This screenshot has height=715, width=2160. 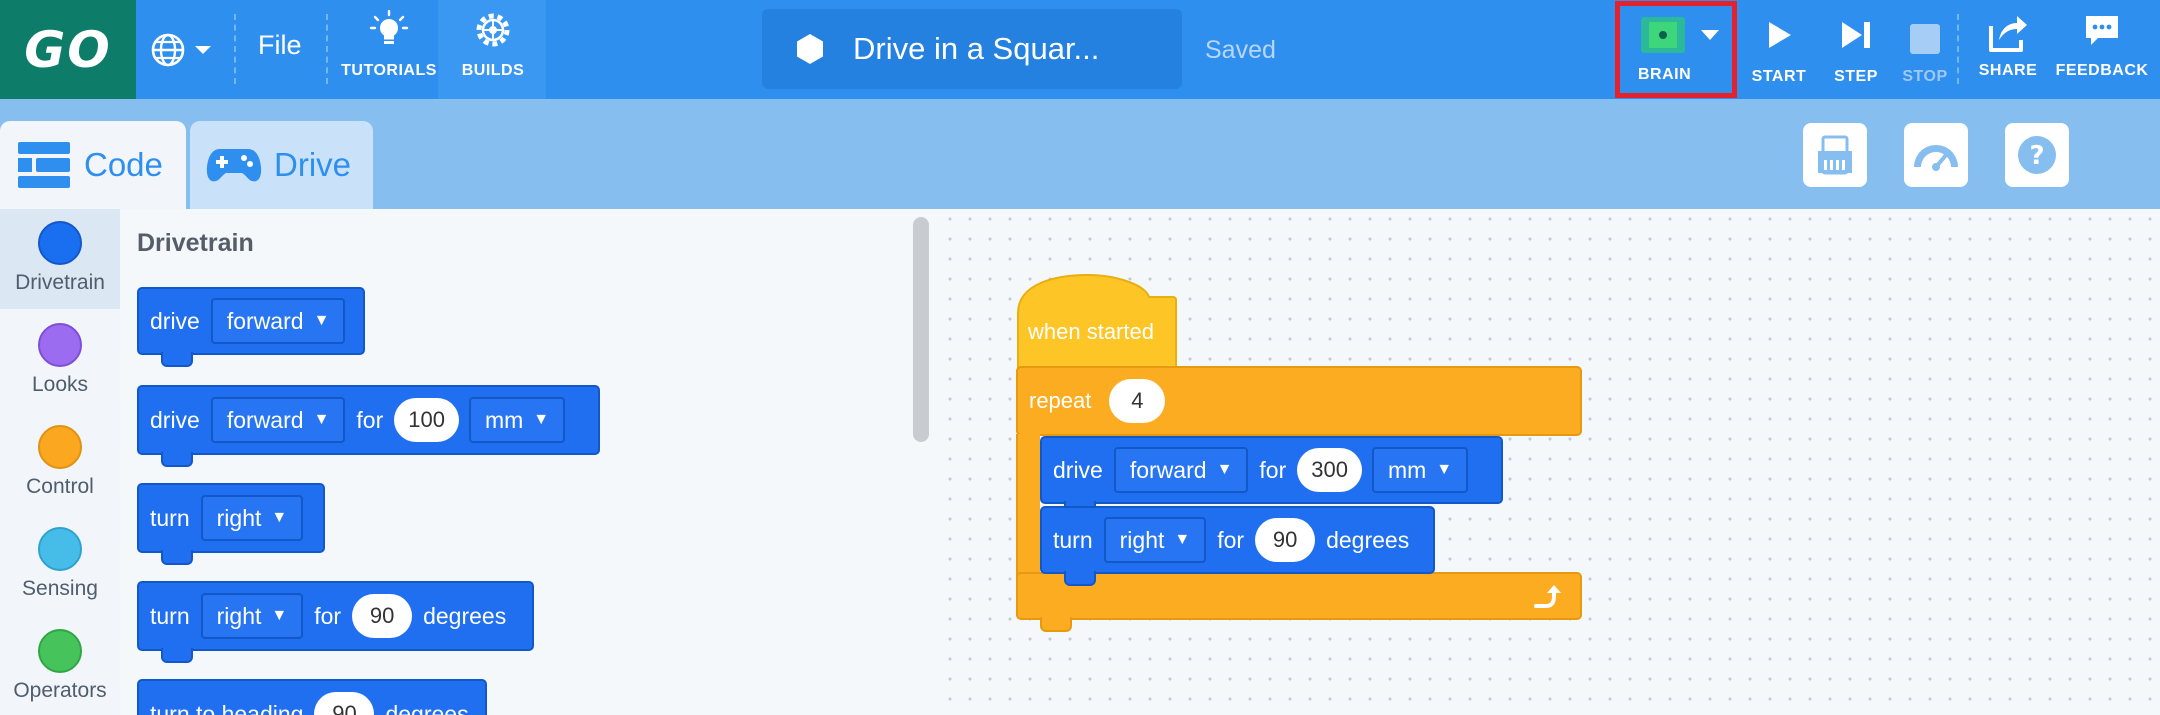 What do you see at coordinates (1299, 401) in the screenshot?
I see `repeat-block: repeat 4` at bounding box center [1299, 401].